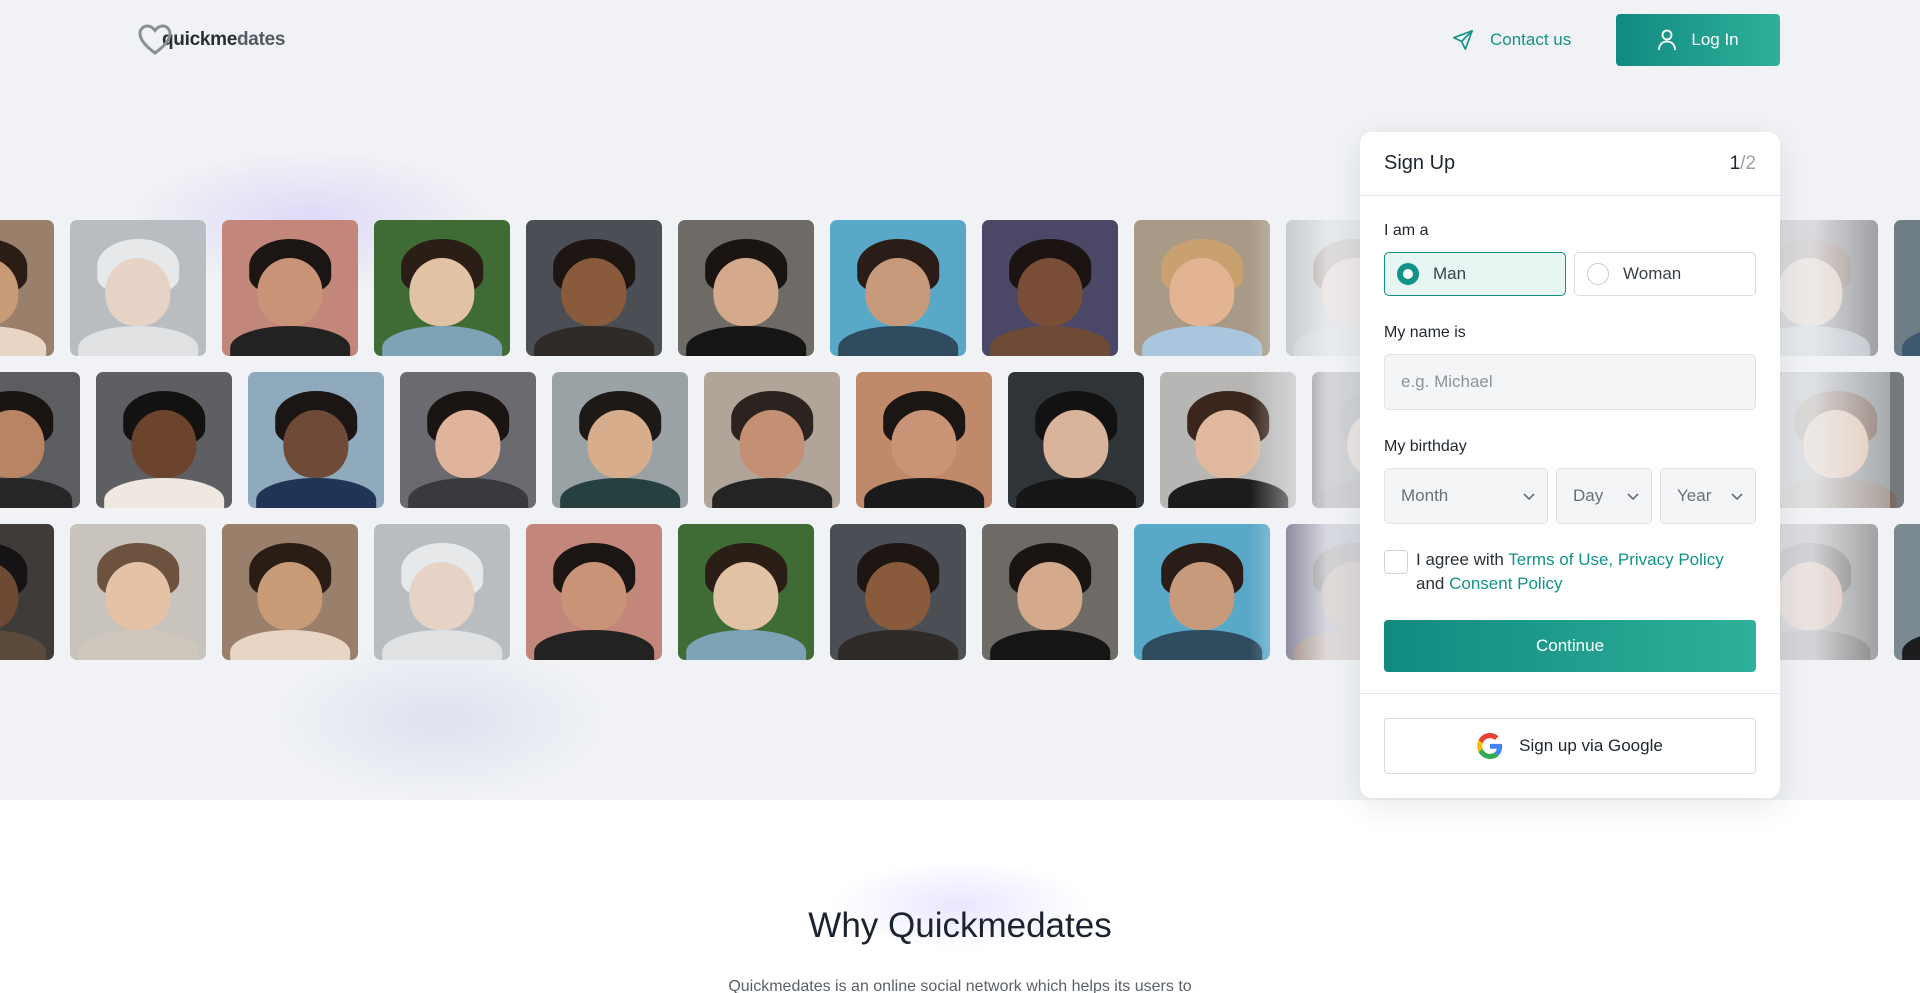  I want to click on signup-title: Sign Up, so click(1420, 163).